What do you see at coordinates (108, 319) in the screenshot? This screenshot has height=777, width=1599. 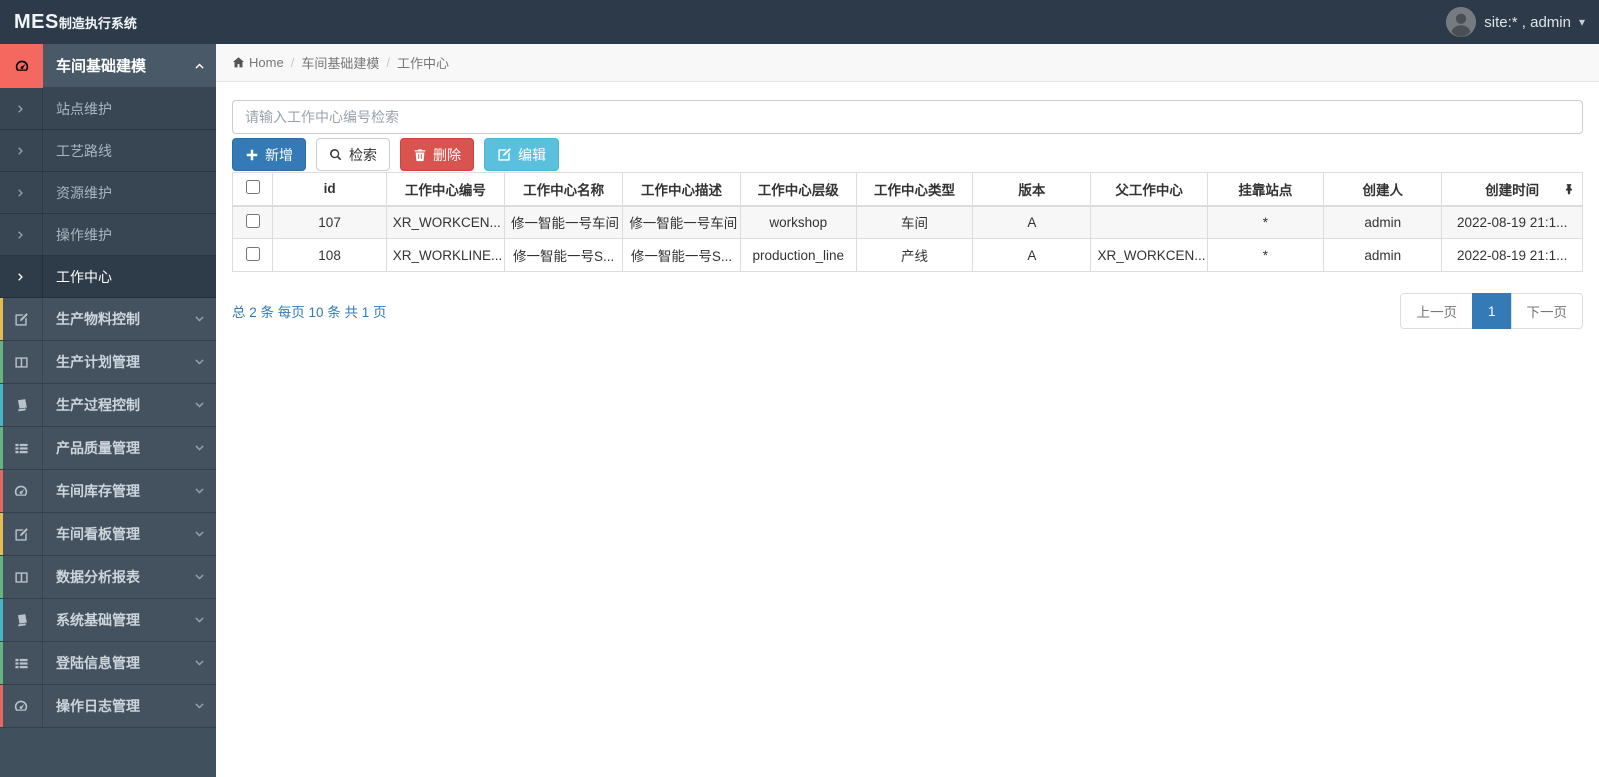 I see `sidebar-group-item: 生产物料控制` at bounding box center [108, 319].